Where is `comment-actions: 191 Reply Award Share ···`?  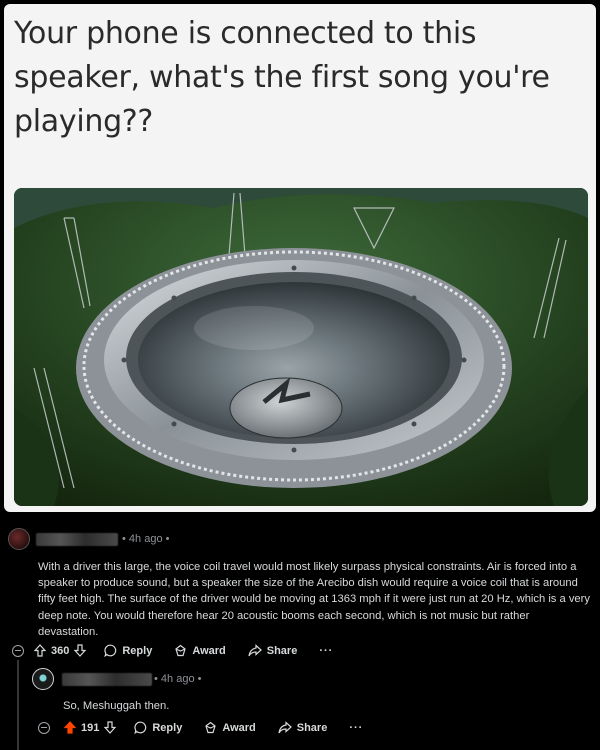 comment-actions: 191 Reply Award Share ··· is located at coordinates (211, 727).